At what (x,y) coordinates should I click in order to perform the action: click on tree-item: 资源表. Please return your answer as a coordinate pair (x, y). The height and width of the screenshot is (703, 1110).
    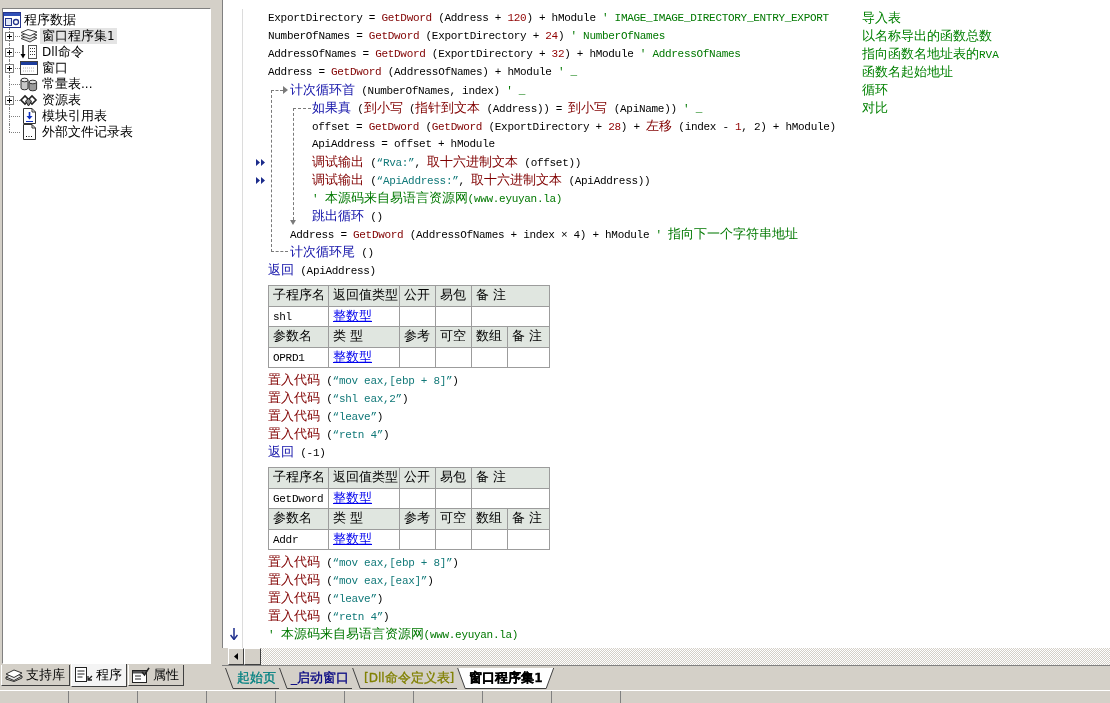
    Looking at the image, I should click on (61, 100).